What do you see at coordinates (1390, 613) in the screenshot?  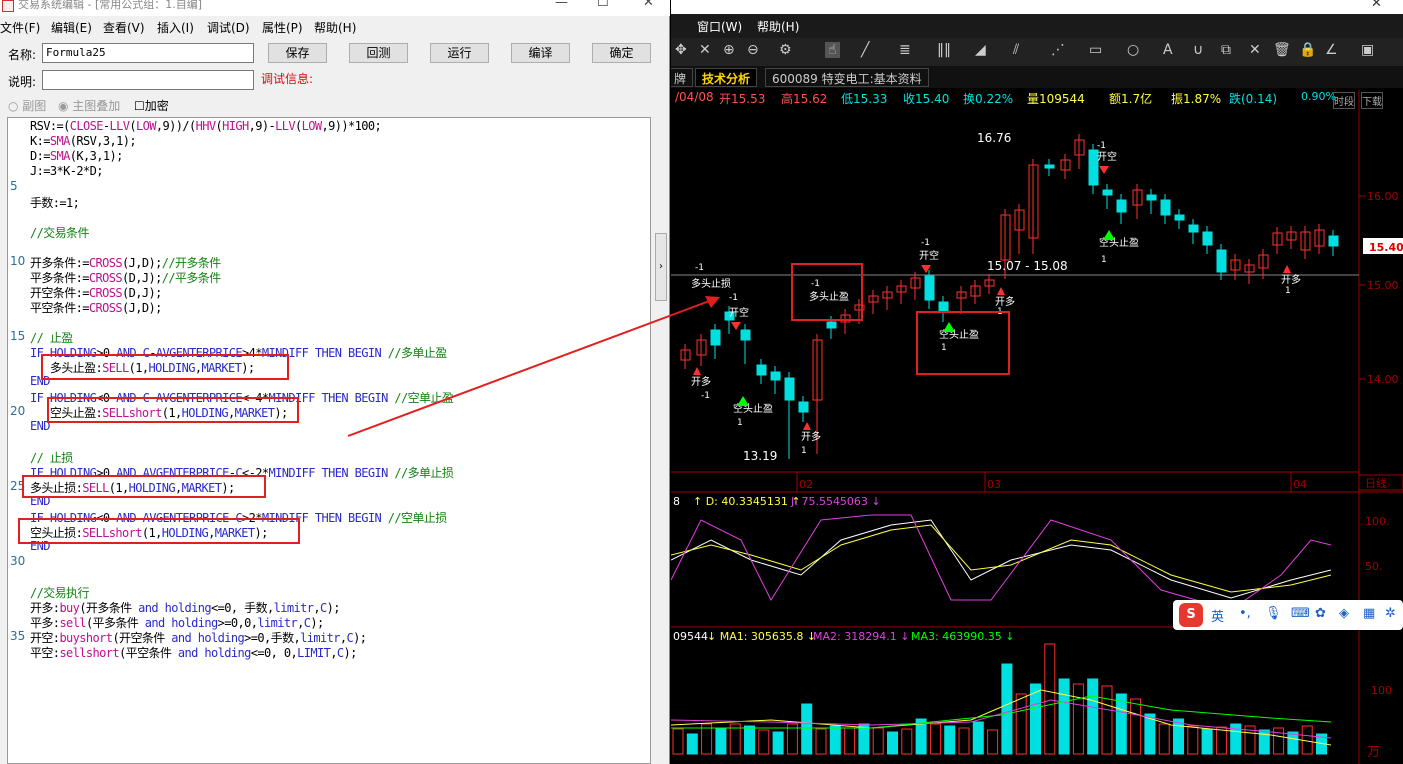 I see `settings-icon: ✲` at bounding box center [1390, 613].